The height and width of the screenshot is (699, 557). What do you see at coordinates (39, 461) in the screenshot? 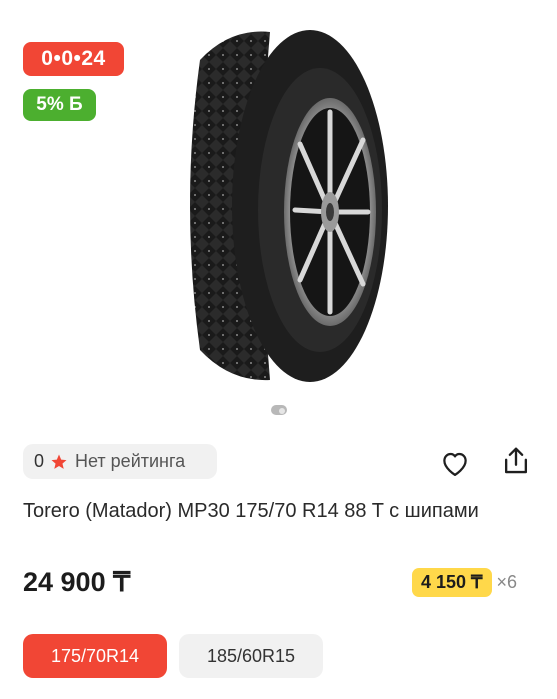
I see `rating-count: 0` at bounding box center [39, 461].